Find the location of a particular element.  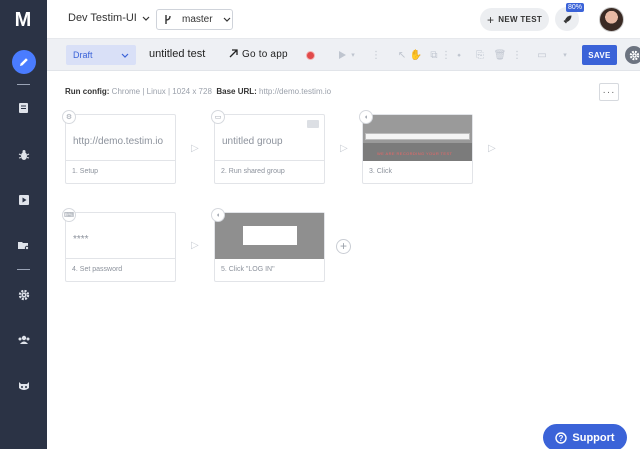

step-label: 2. Run shared group is located at coordinates (253, 171).